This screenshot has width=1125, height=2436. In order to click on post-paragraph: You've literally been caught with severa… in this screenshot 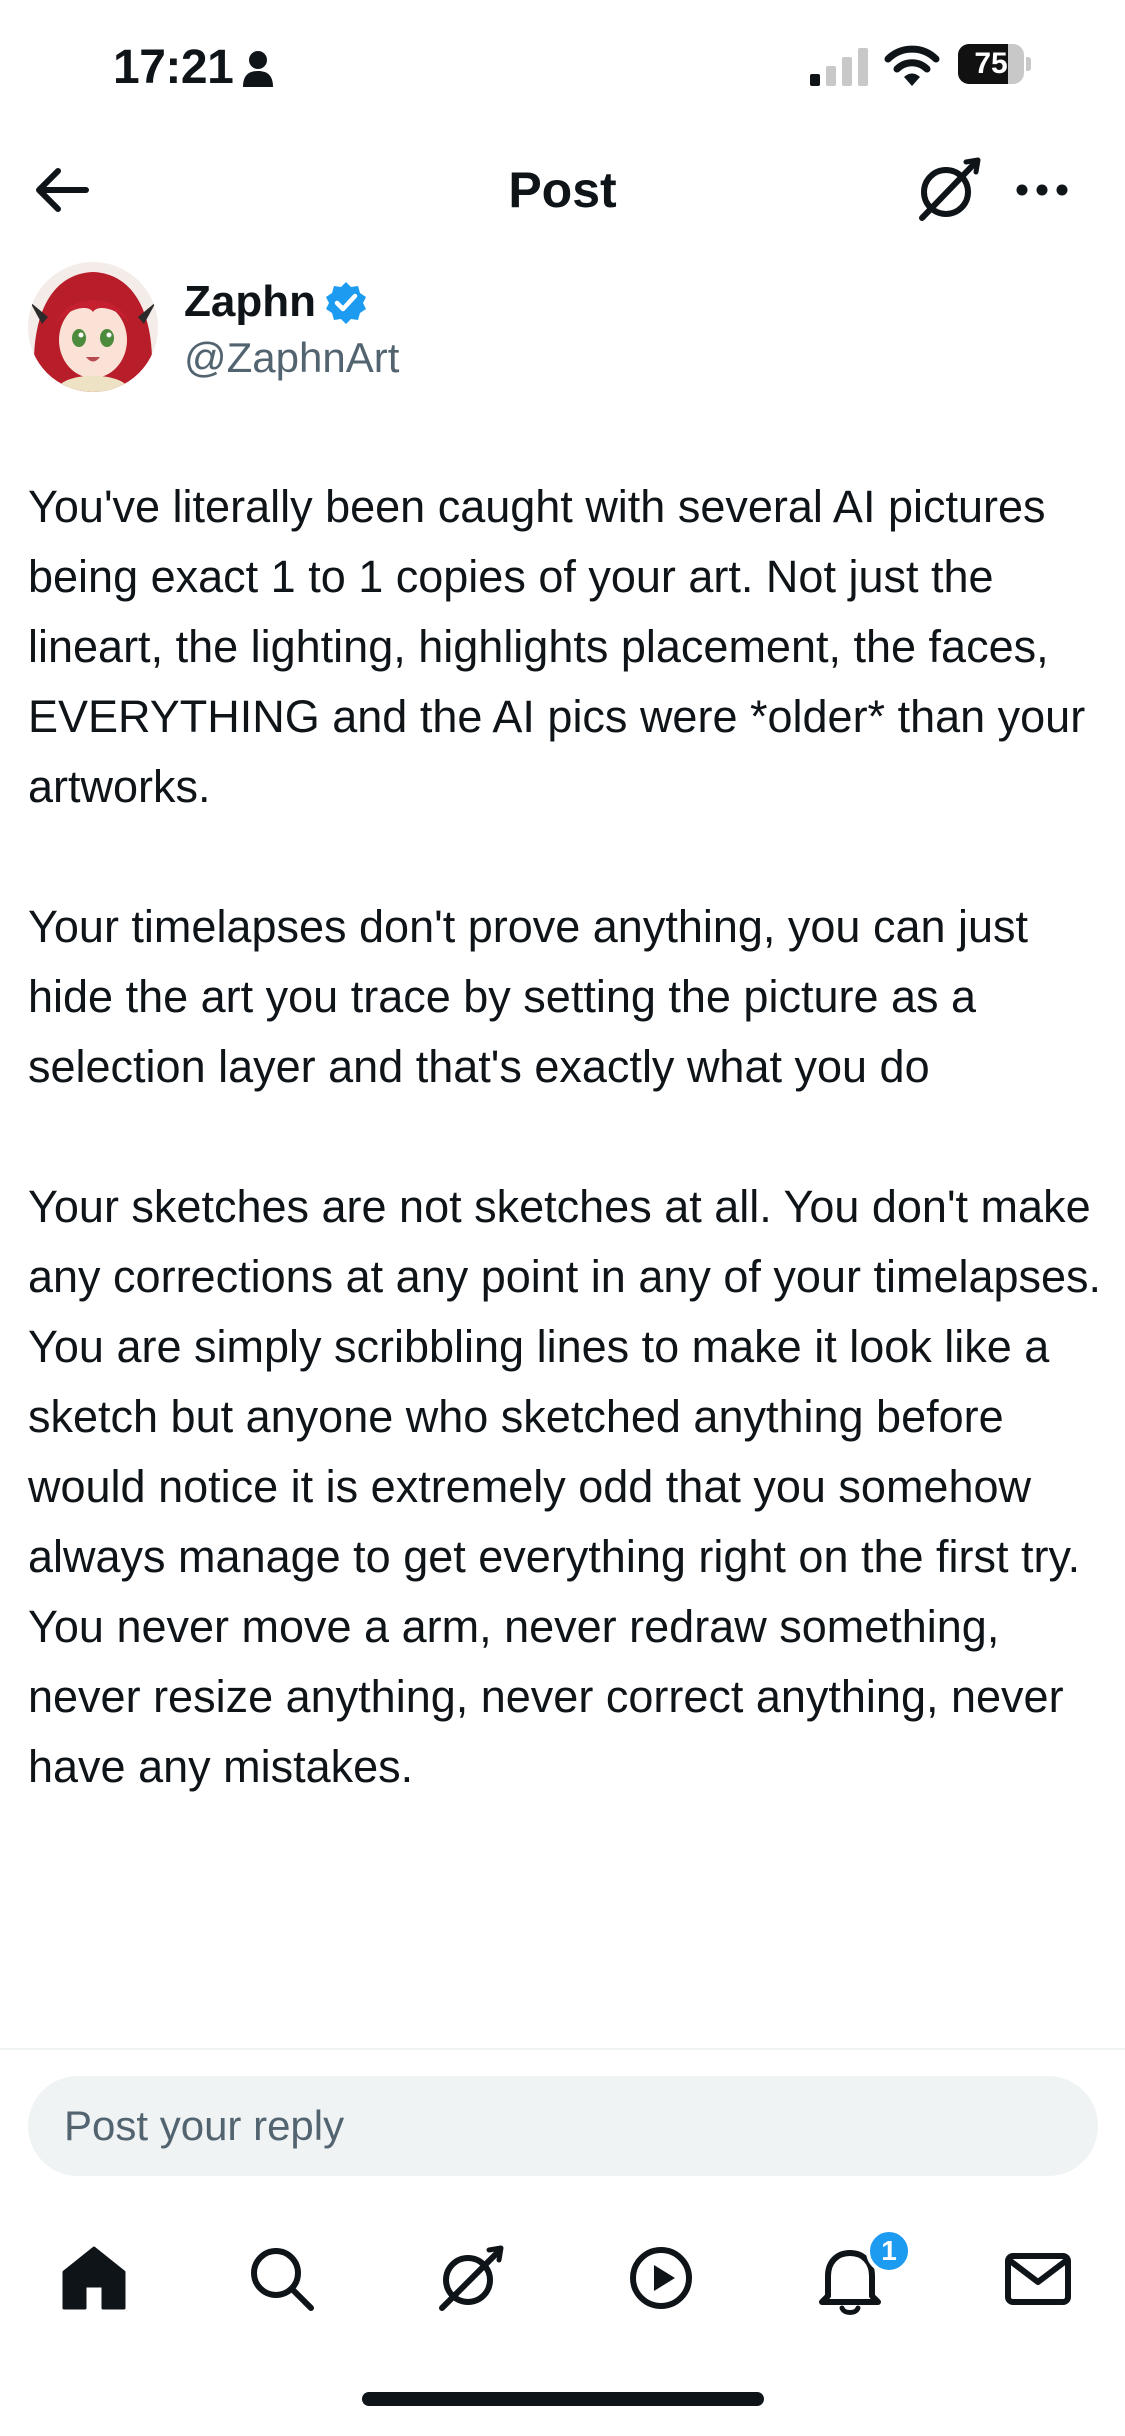, I will do `click(557, 646)`.